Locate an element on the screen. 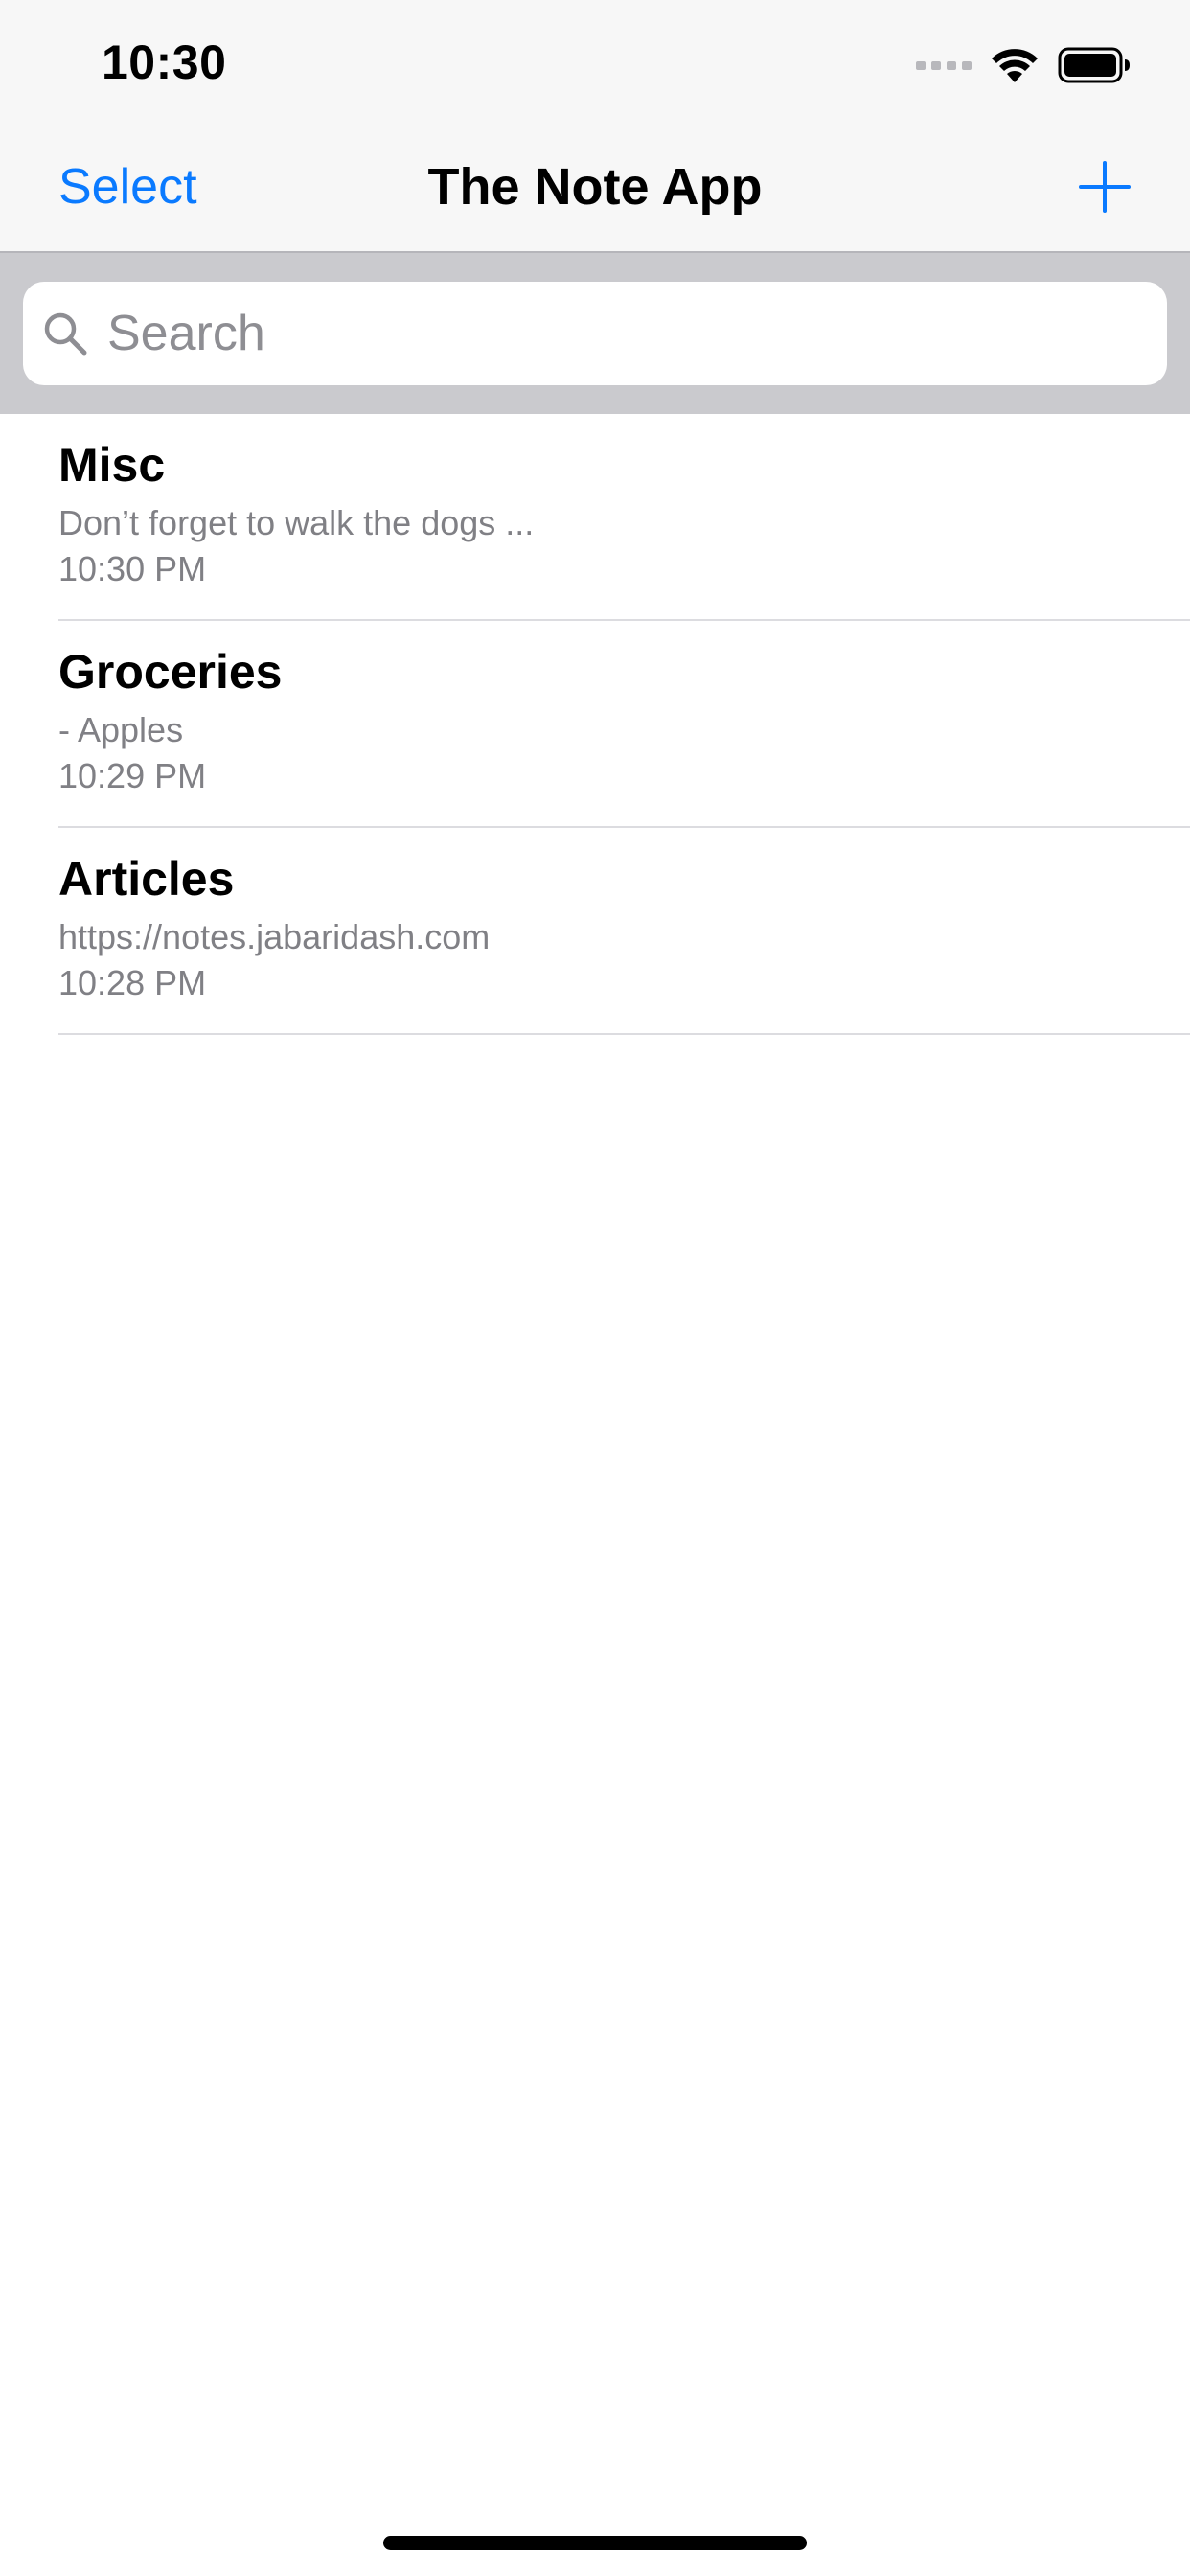 The height and width of the screenshot is (2576, 1190). search-area is located at coordinates (595, 333).